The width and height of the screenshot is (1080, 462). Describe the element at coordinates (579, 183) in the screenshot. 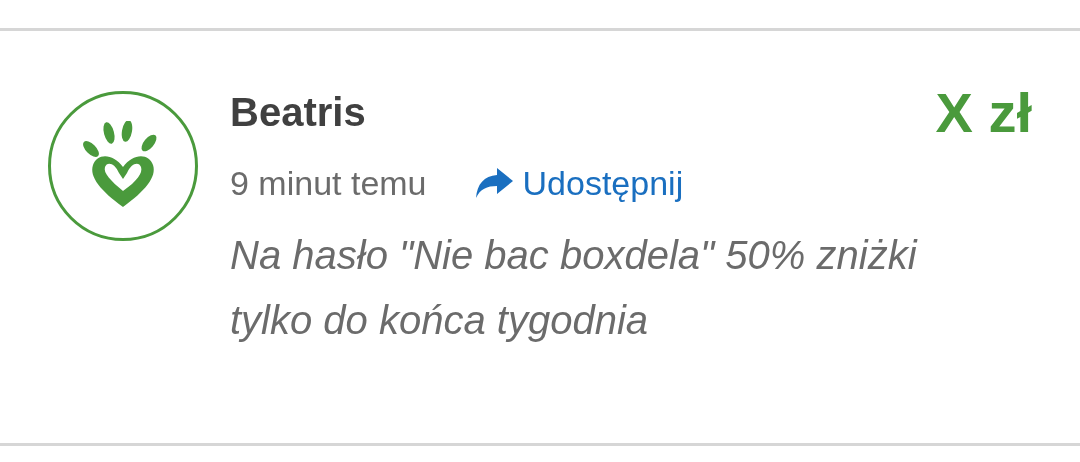

I see `share-link: Udostępnij` at that location.